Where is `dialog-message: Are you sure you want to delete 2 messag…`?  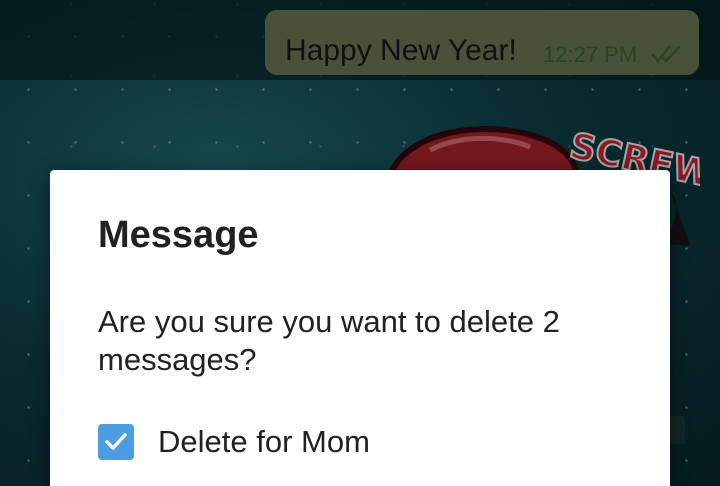 dialog-message: Are you sure you want to delete 2 messag… is located at coordinates (329, 340).